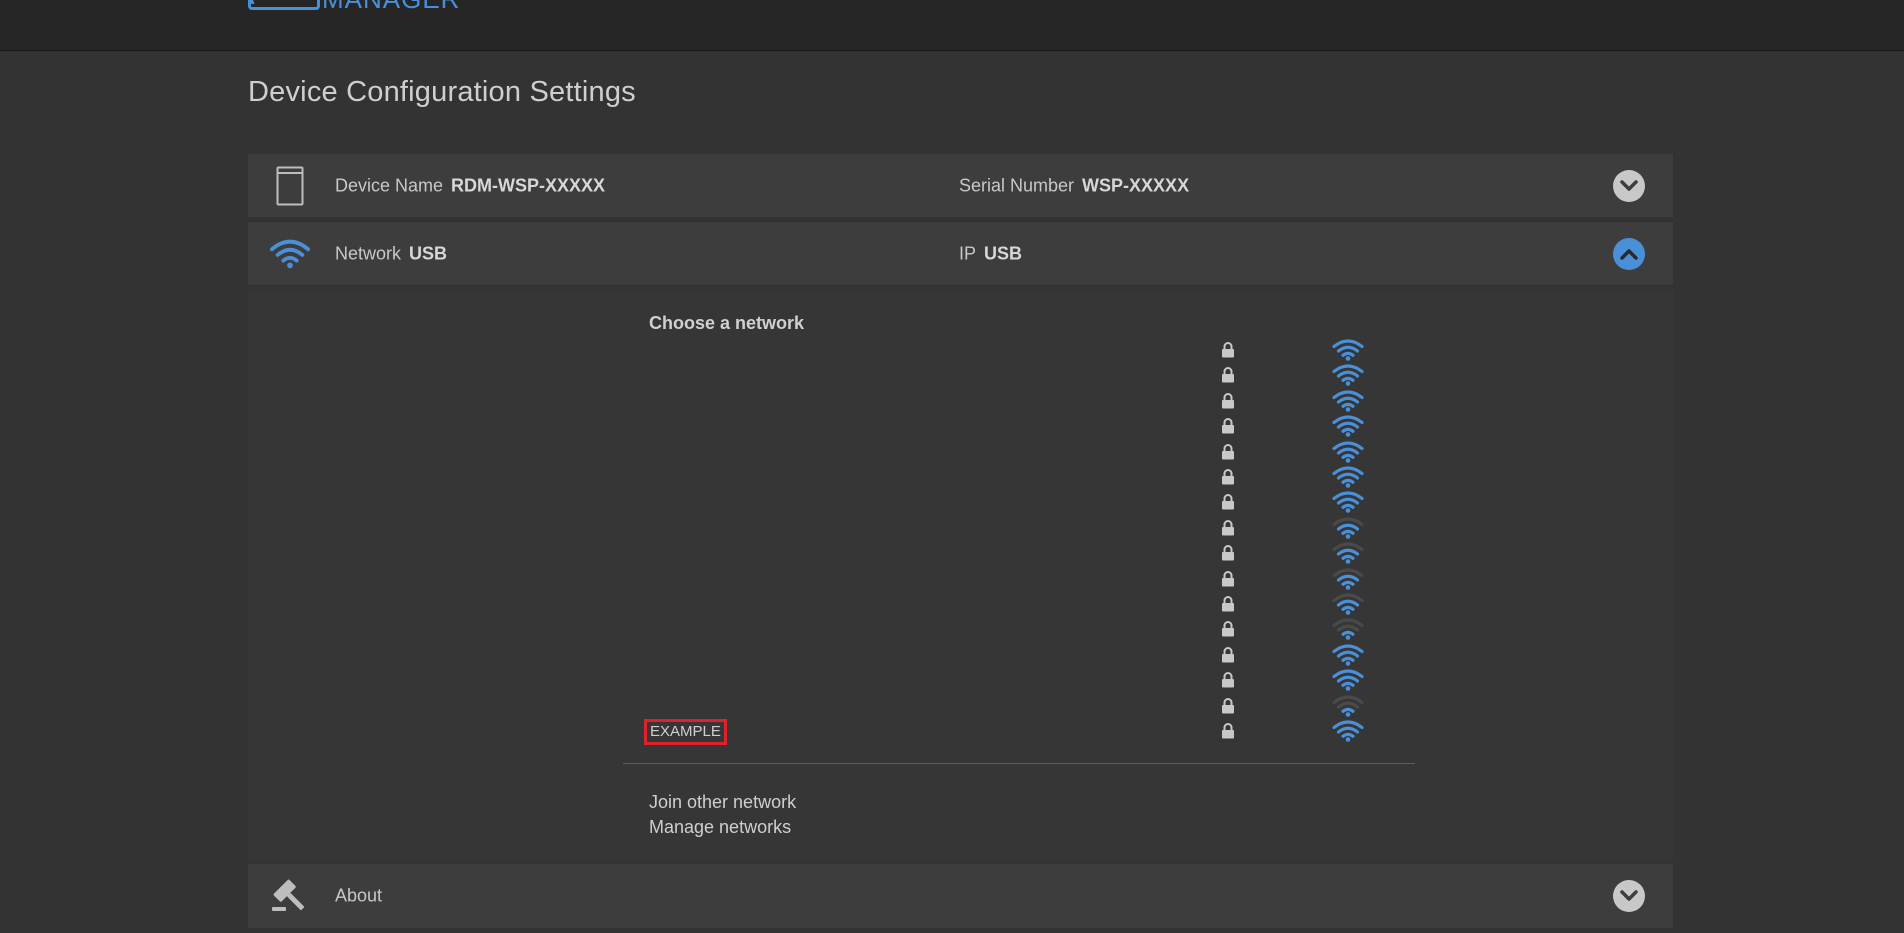  Describe the element at coordinates (528, 185) in the screenshot. I see `device-name-value: RDM-WSP-XXXXX` at that location.